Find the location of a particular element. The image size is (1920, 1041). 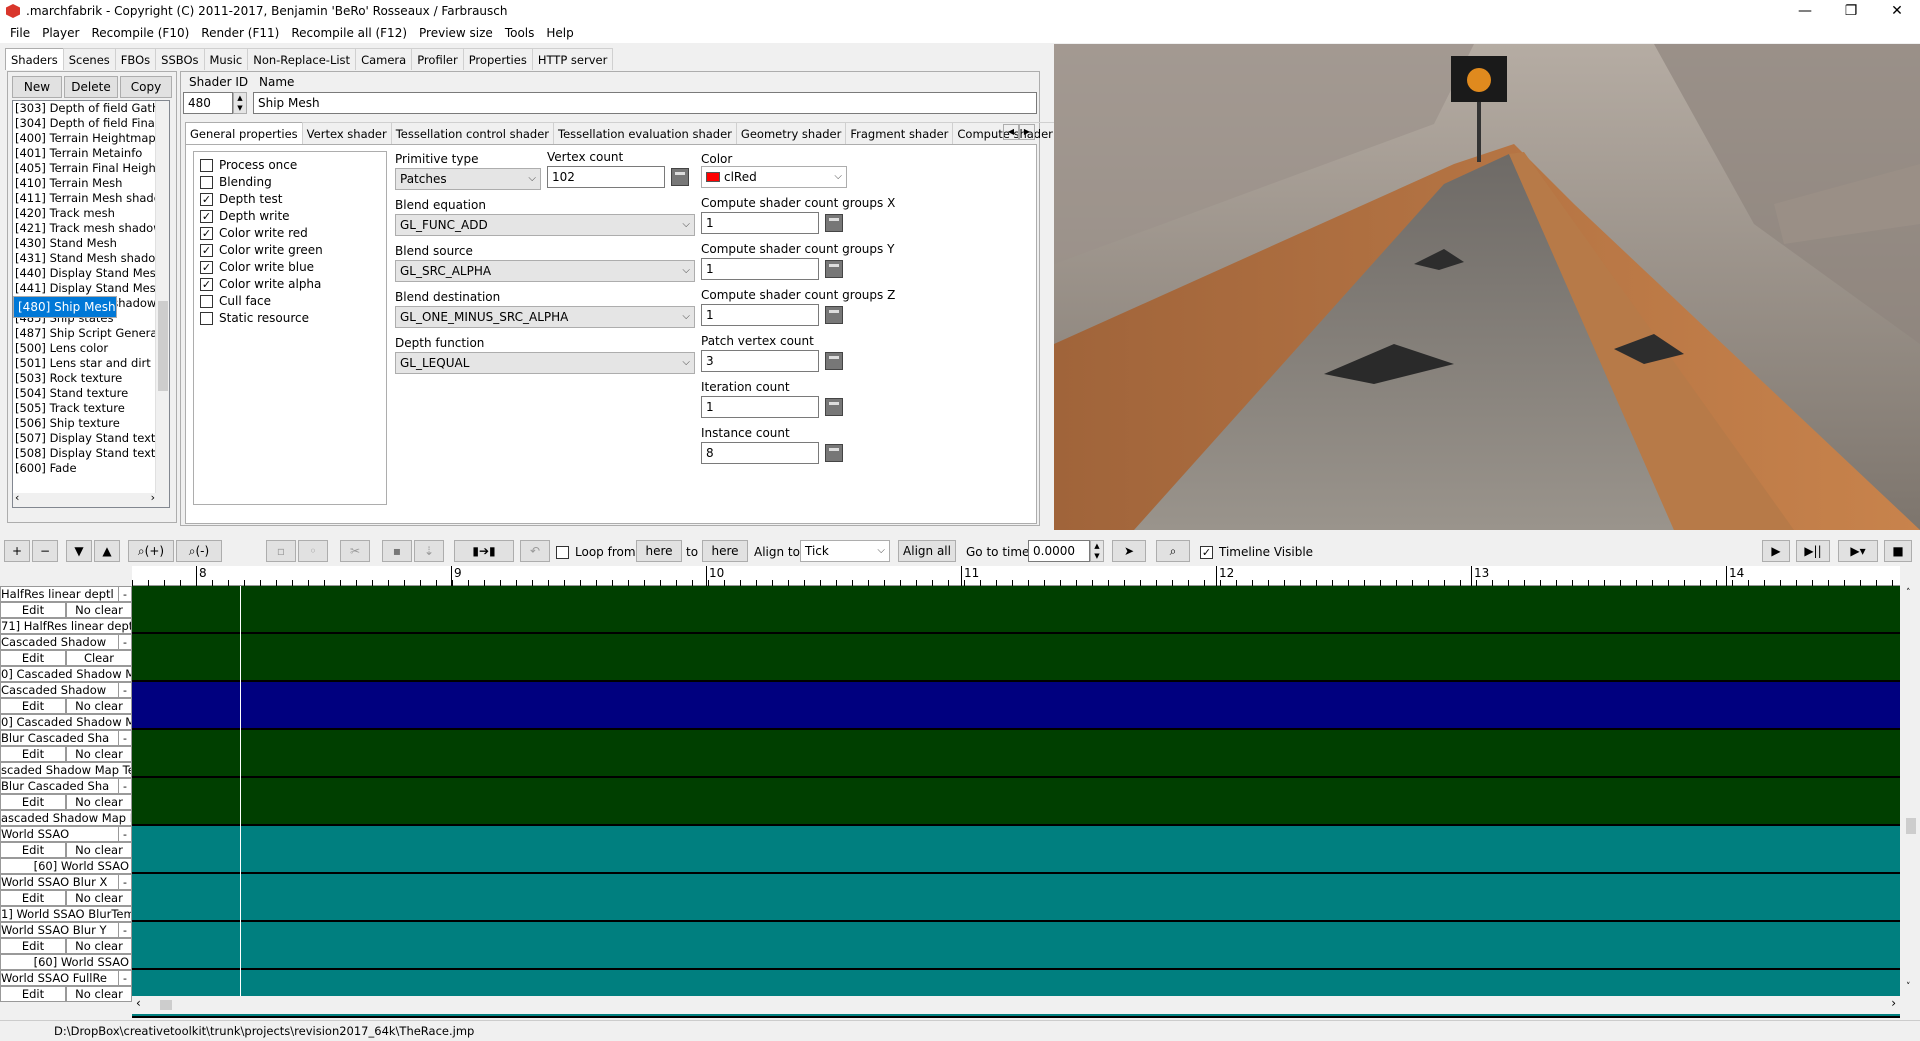

close-button: ✕ is located at coordinates (1897, 11).